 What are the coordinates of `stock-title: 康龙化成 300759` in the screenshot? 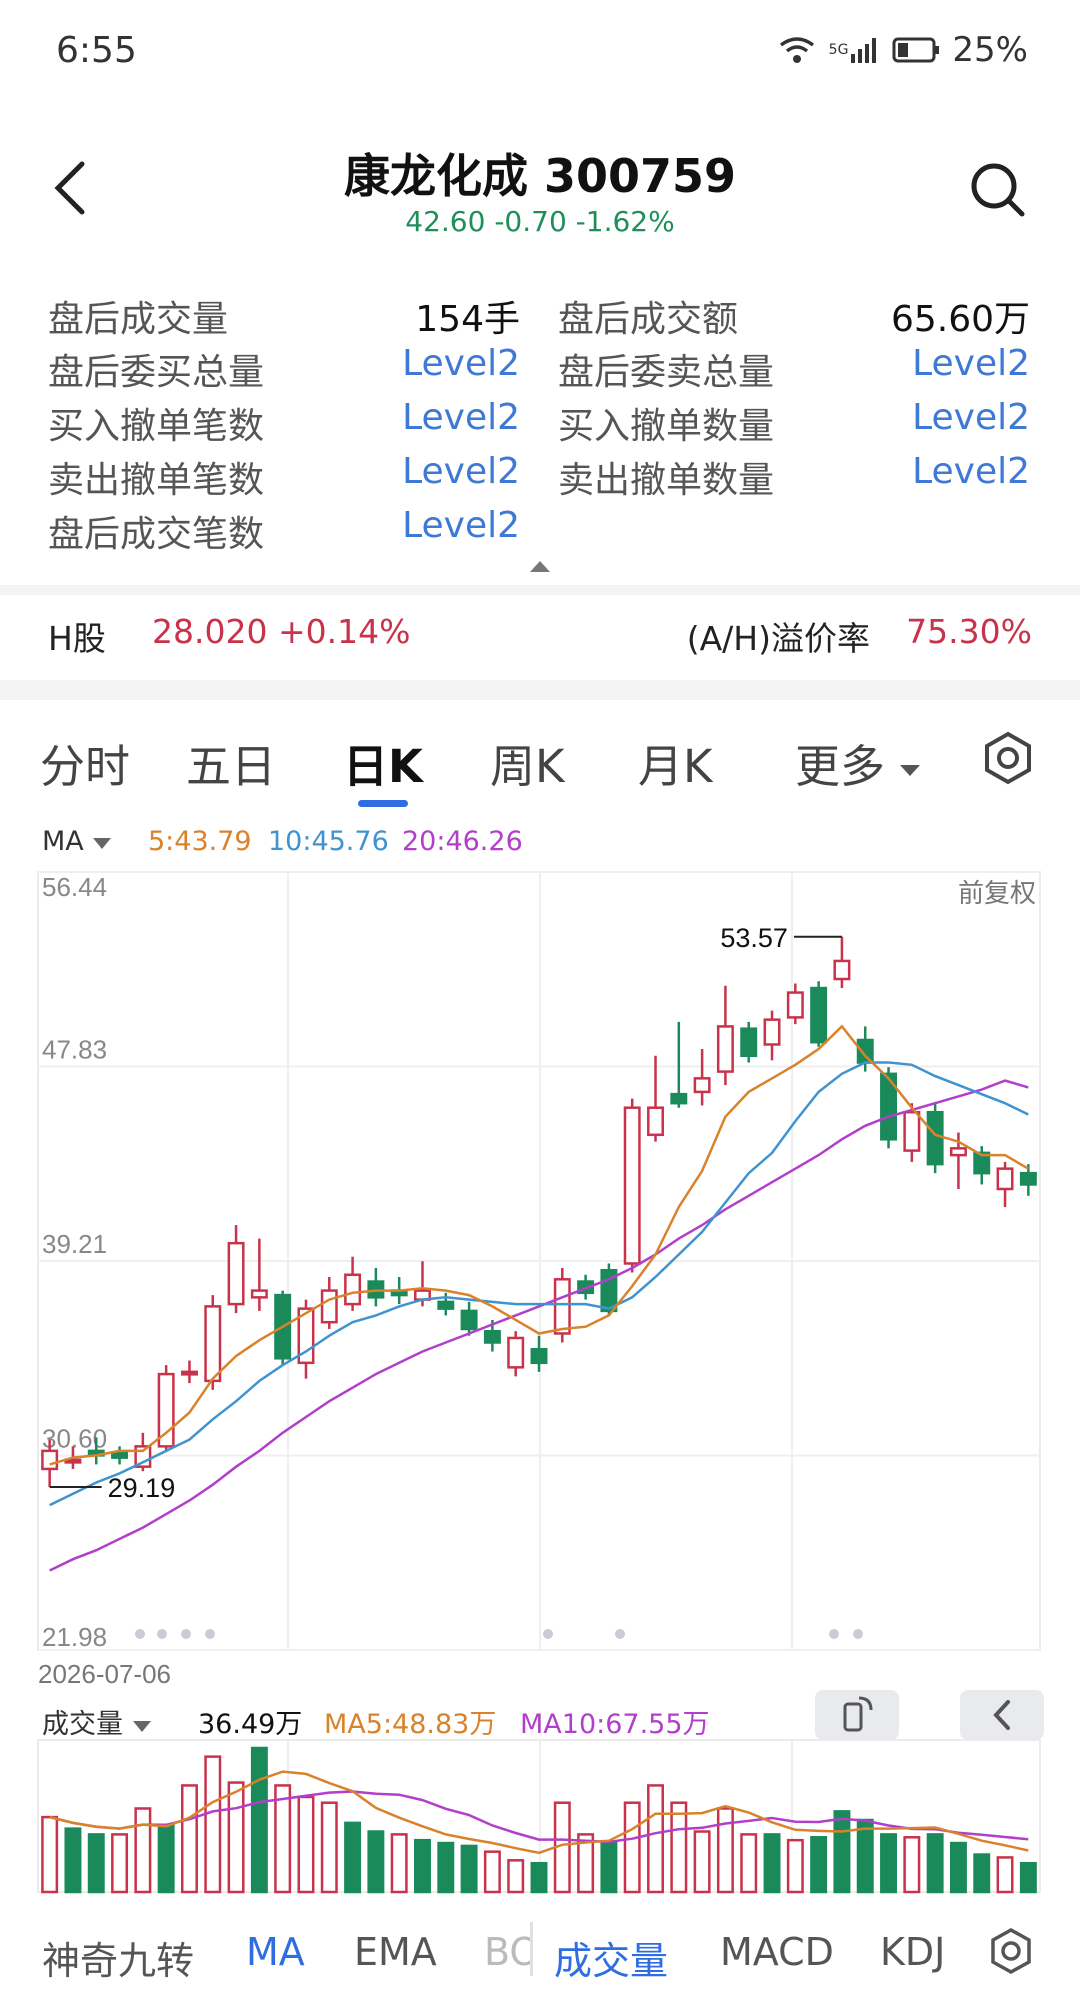 It's located at (540, 176).